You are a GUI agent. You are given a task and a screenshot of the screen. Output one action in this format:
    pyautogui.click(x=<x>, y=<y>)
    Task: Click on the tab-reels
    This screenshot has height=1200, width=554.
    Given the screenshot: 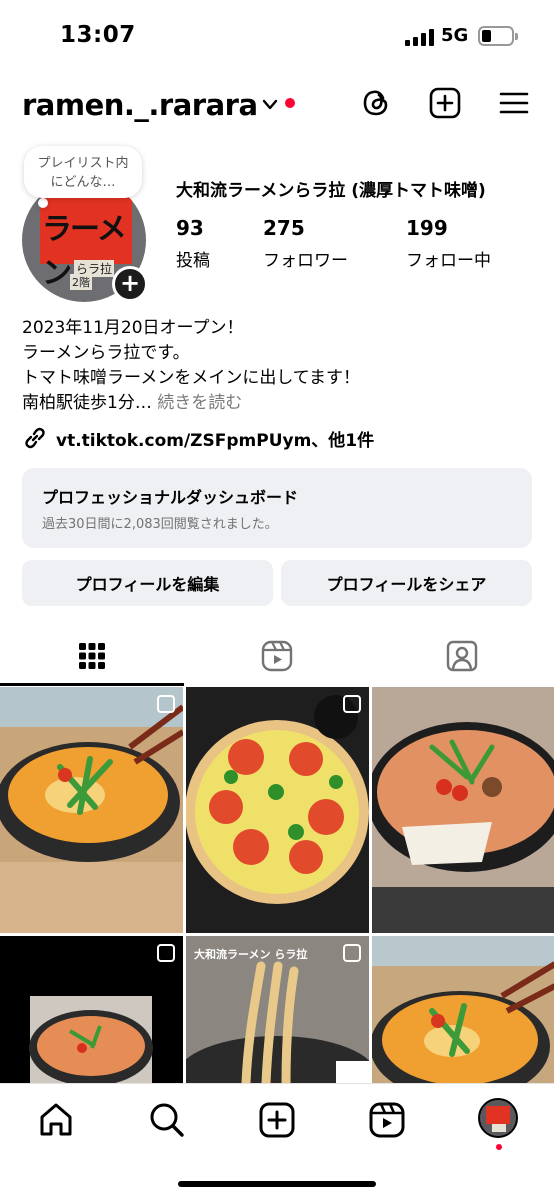 What is the action you would take?
    pyautogui.click(x=277, y=656)
    